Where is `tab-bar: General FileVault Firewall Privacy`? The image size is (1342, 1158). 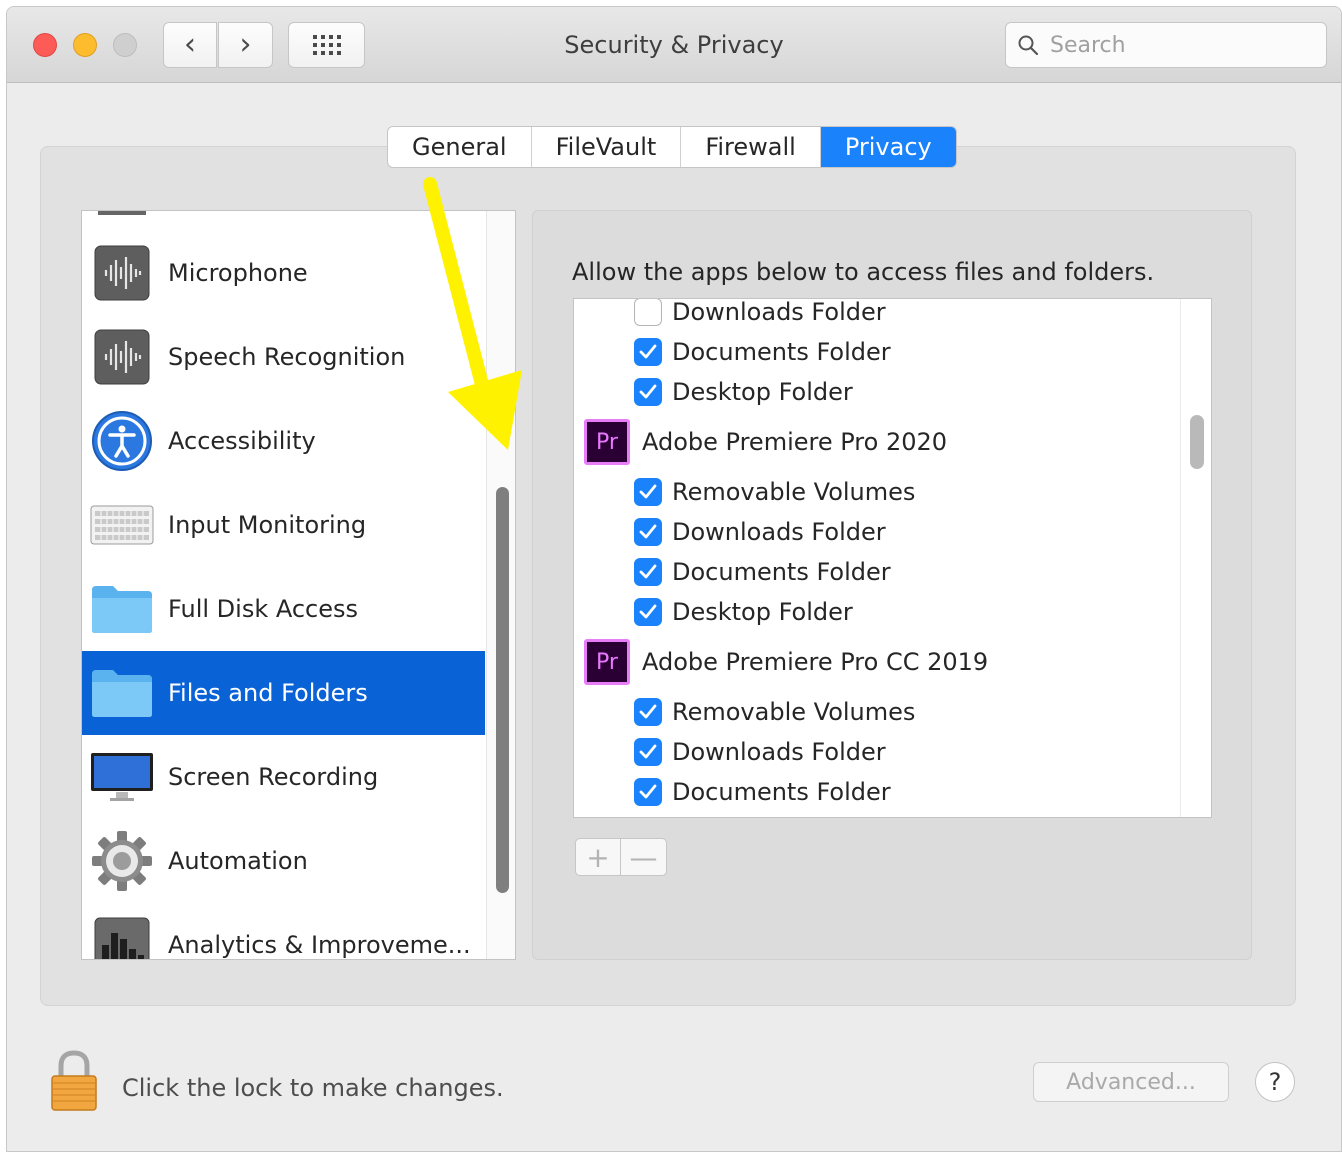 tab-bar: General FileVault Firewall Privacy is located at coordinates (672, 147).